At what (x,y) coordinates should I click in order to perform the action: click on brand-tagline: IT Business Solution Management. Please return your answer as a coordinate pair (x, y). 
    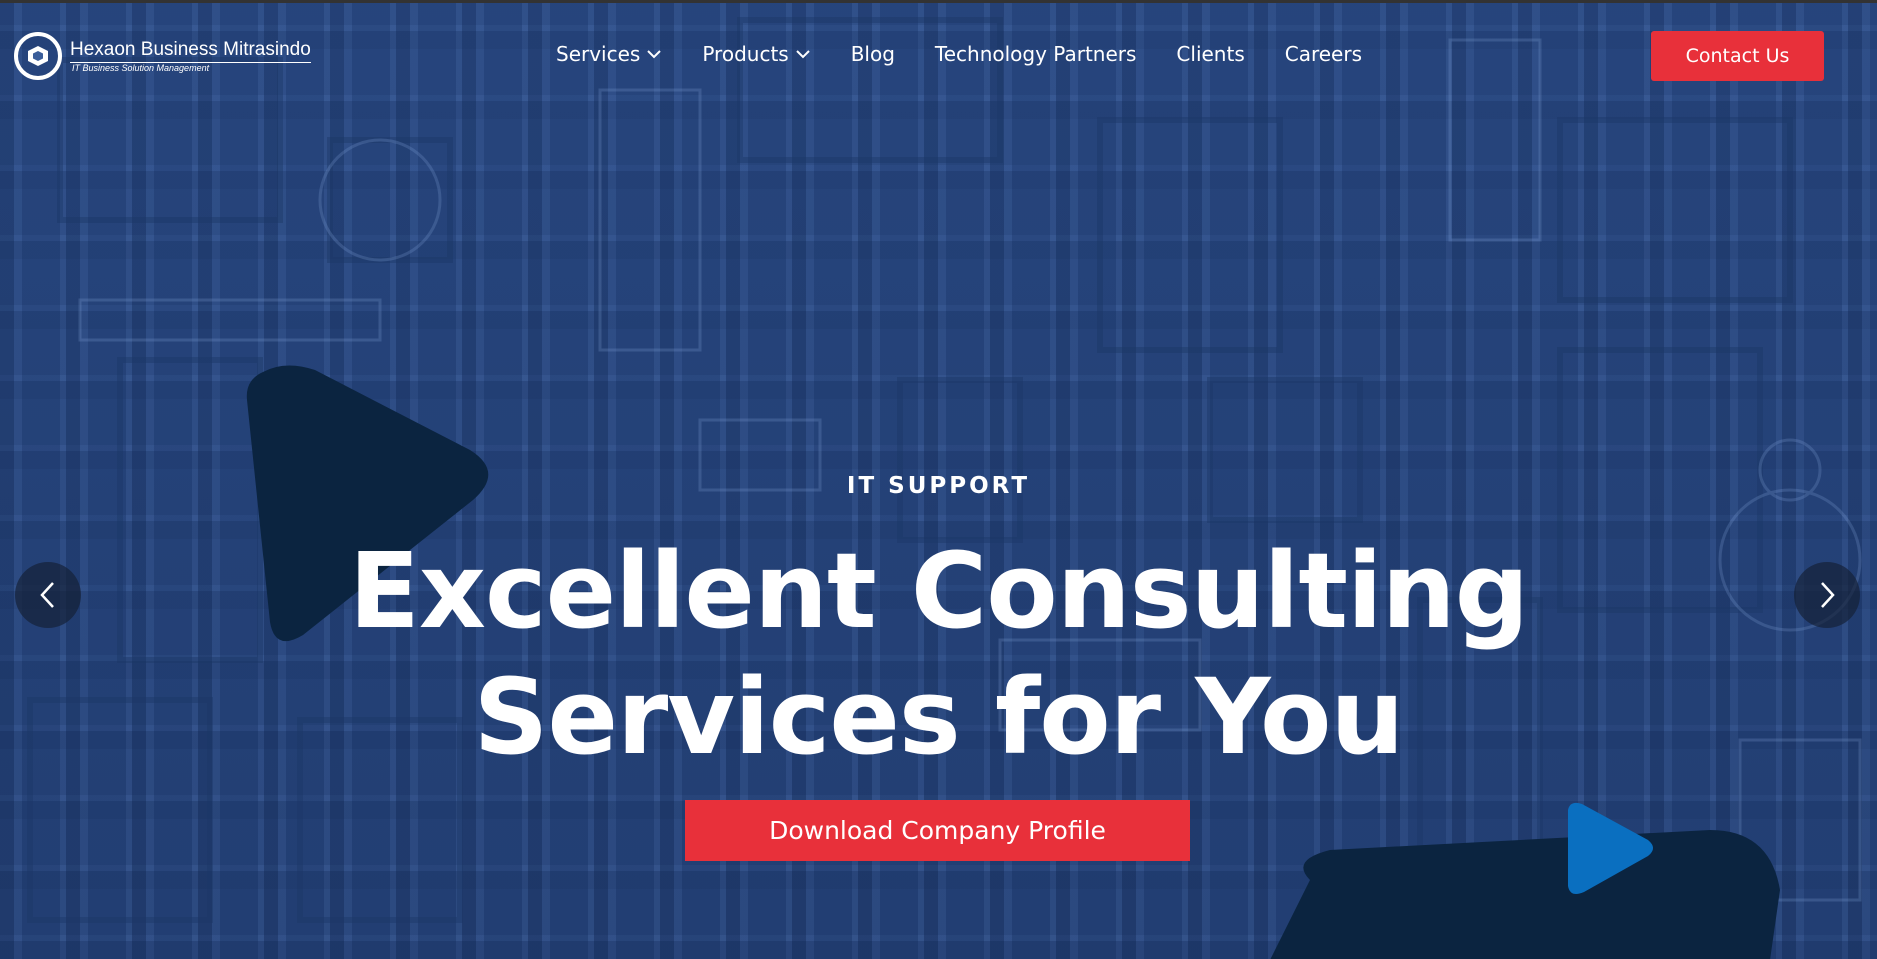
    Looking at the image, I should click on (141, 68).